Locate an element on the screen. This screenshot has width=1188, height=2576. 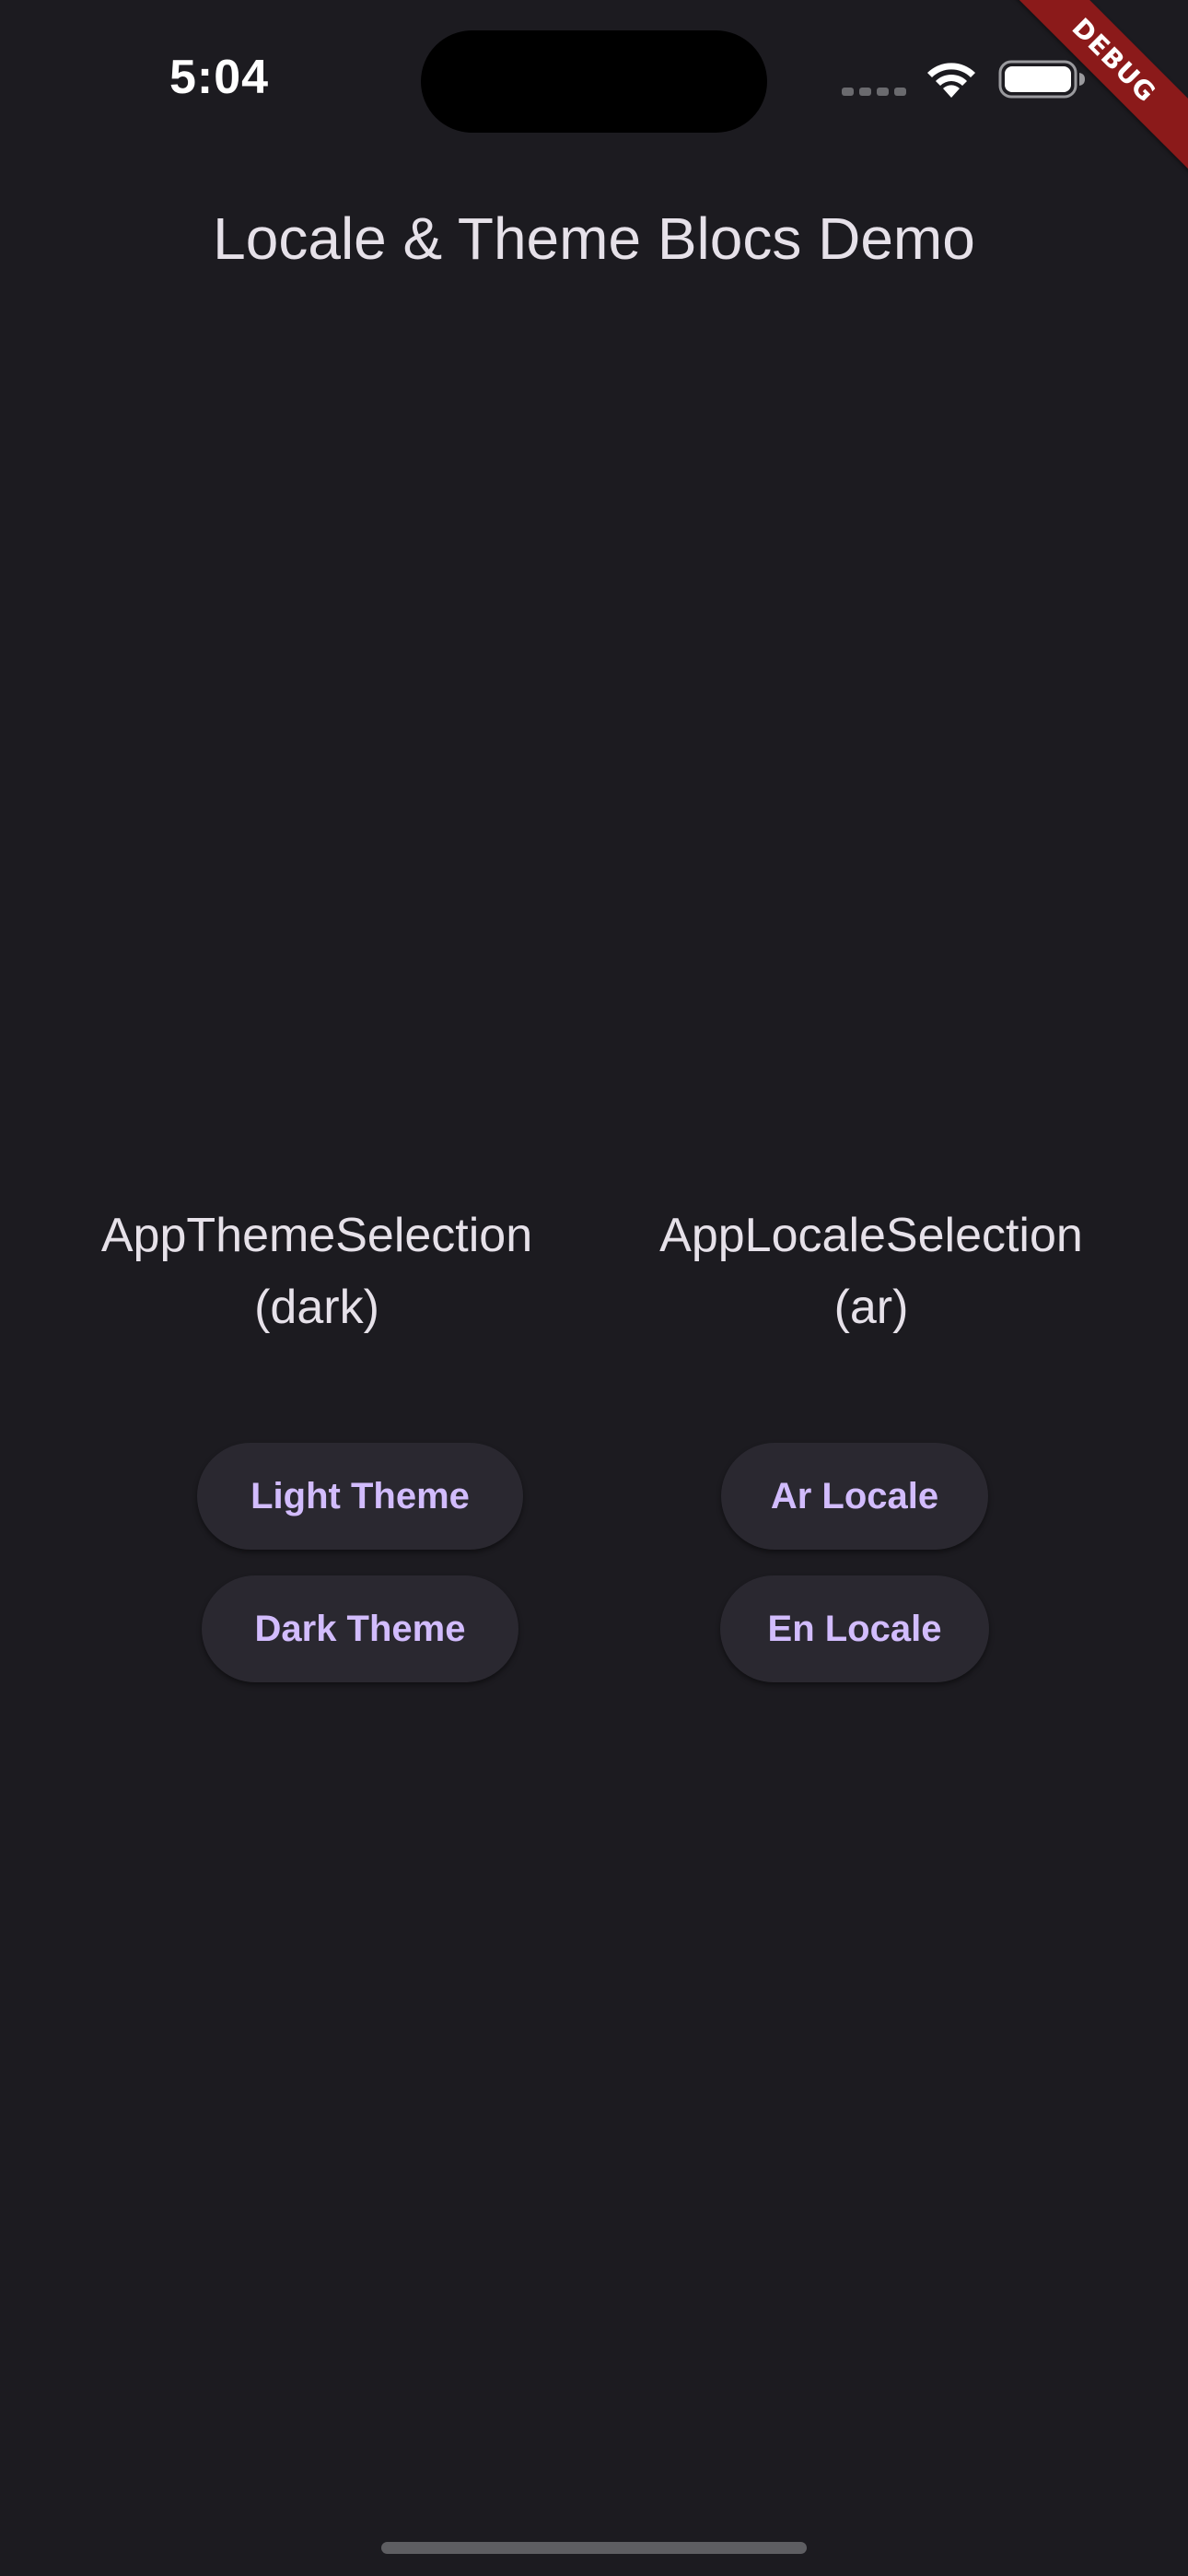
cellular-signal-icon is located at coordinates (874, 92).